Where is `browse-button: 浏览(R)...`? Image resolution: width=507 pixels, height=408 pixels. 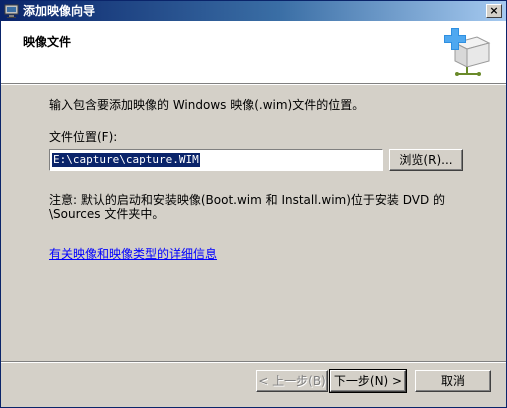
browse-button: 浏览(R)... is located at coordinates (426, 160).